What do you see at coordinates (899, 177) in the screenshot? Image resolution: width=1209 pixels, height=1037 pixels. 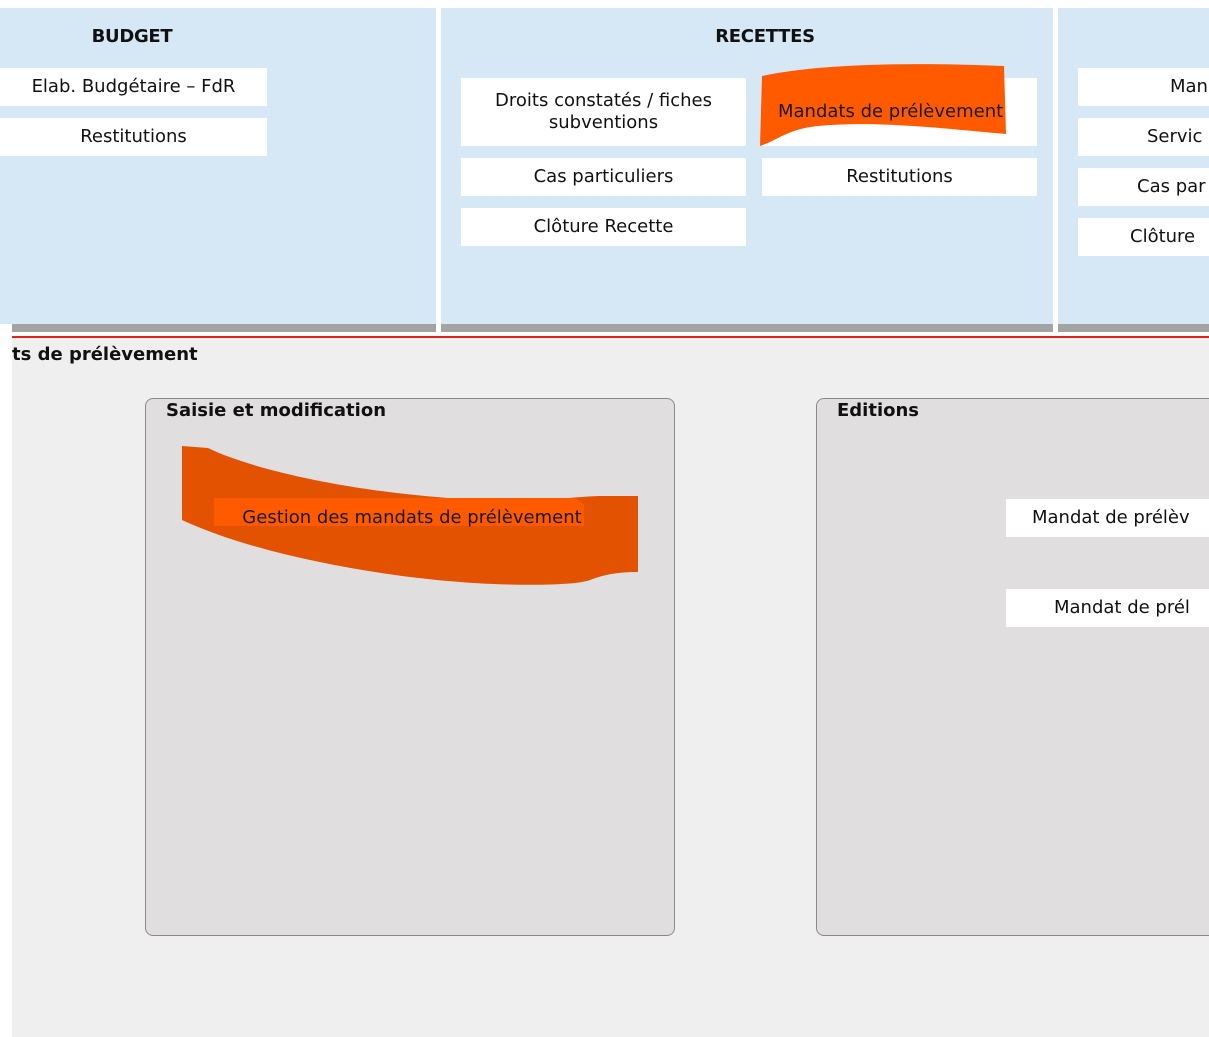 I see `menu-item-recettes-restitutions: Restitutions` at bounding box center [899, 177].